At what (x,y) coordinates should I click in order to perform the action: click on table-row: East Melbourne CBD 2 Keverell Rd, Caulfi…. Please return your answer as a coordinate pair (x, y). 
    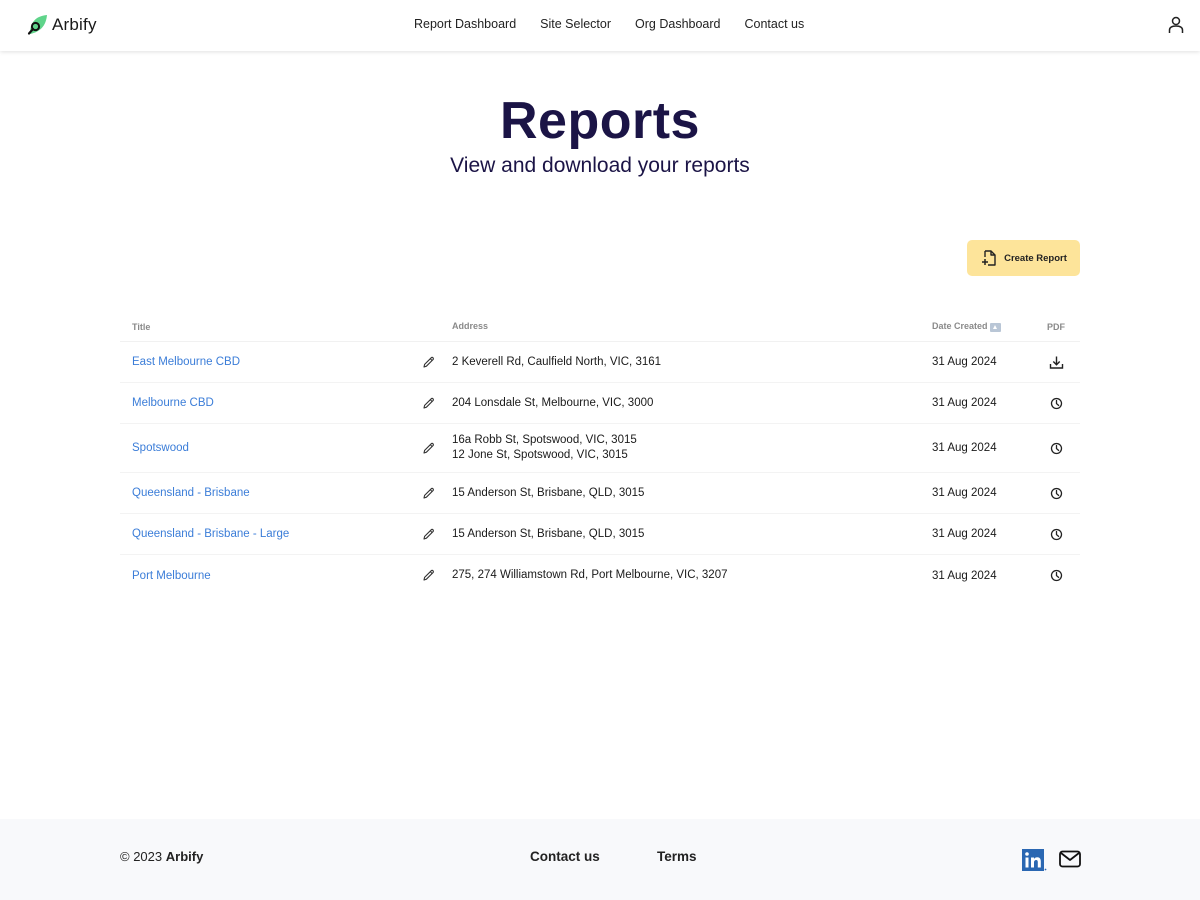
    Looking at the image, I should click on (600, 362).